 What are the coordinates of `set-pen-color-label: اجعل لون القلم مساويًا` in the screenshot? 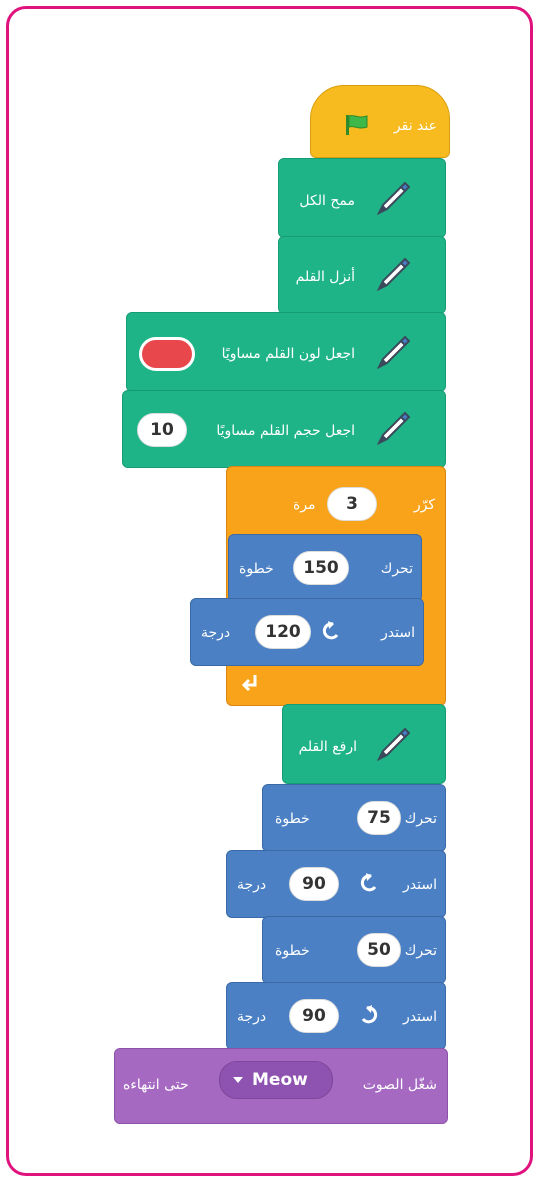 It's located at (288, 354).